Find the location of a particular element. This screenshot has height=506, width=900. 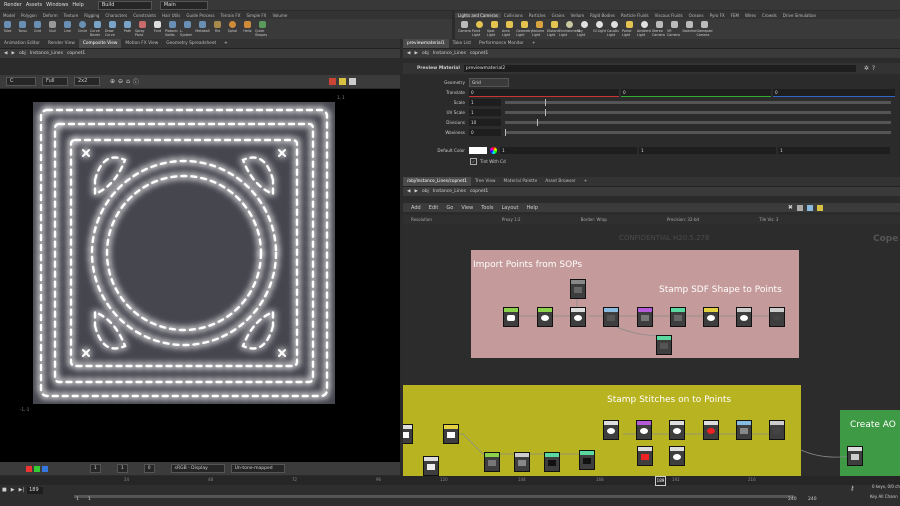

tool-platonic: Platonic Solids is located at coordinates (172, 28).